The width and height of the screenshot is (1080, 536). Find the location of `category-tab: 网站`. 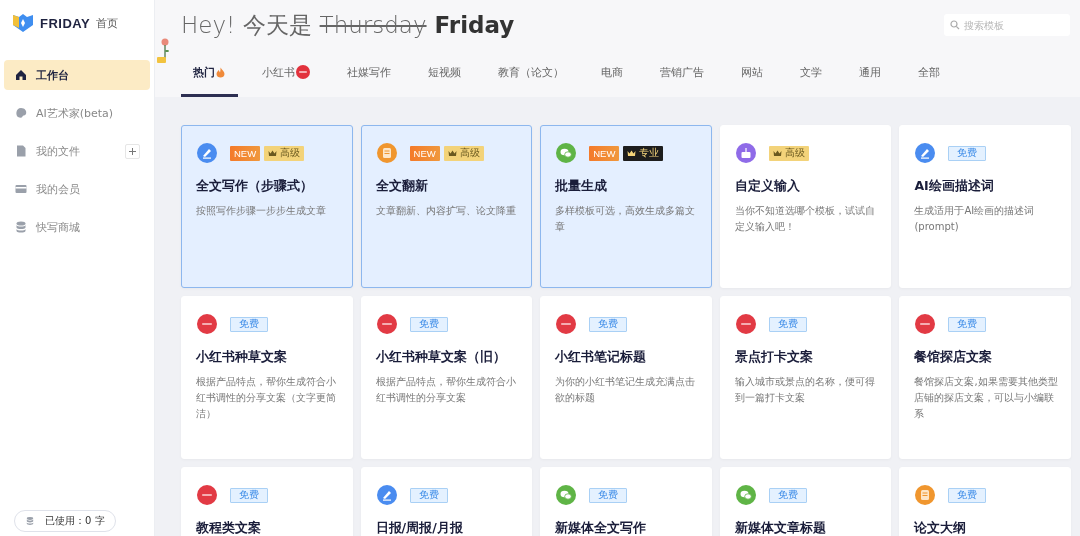

category-tab: 网站 is located at coordinates (752, 73).